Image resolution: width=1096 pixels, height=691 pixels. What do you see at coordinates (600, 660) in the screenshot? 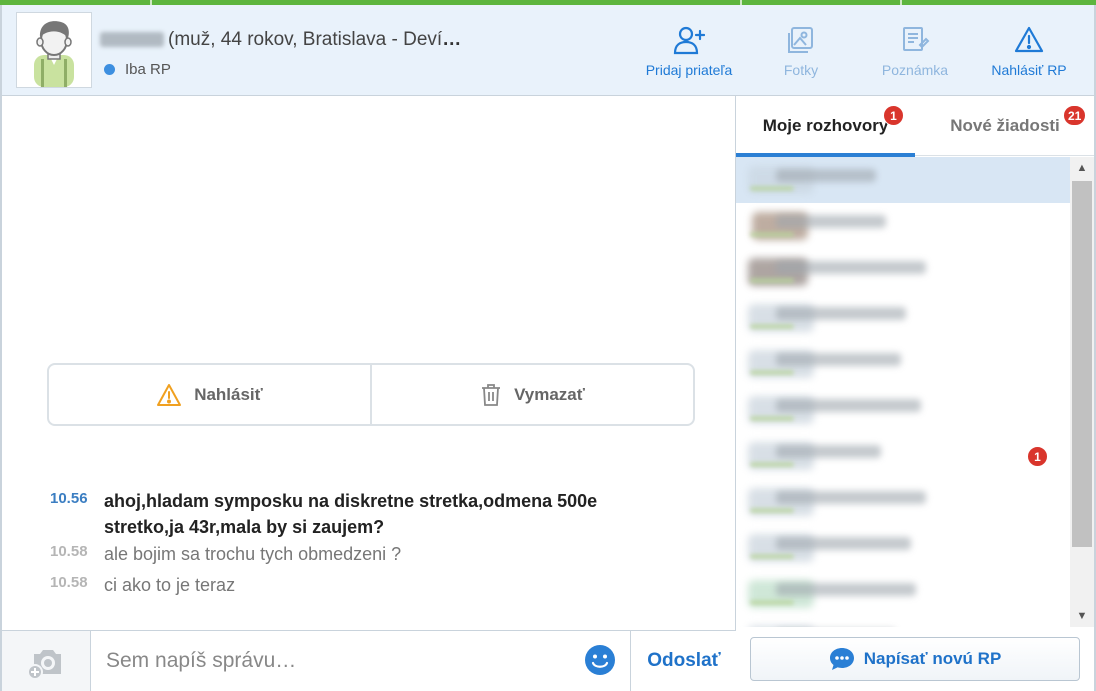
I see `emoji-icon` at bounding box center [600, 660].